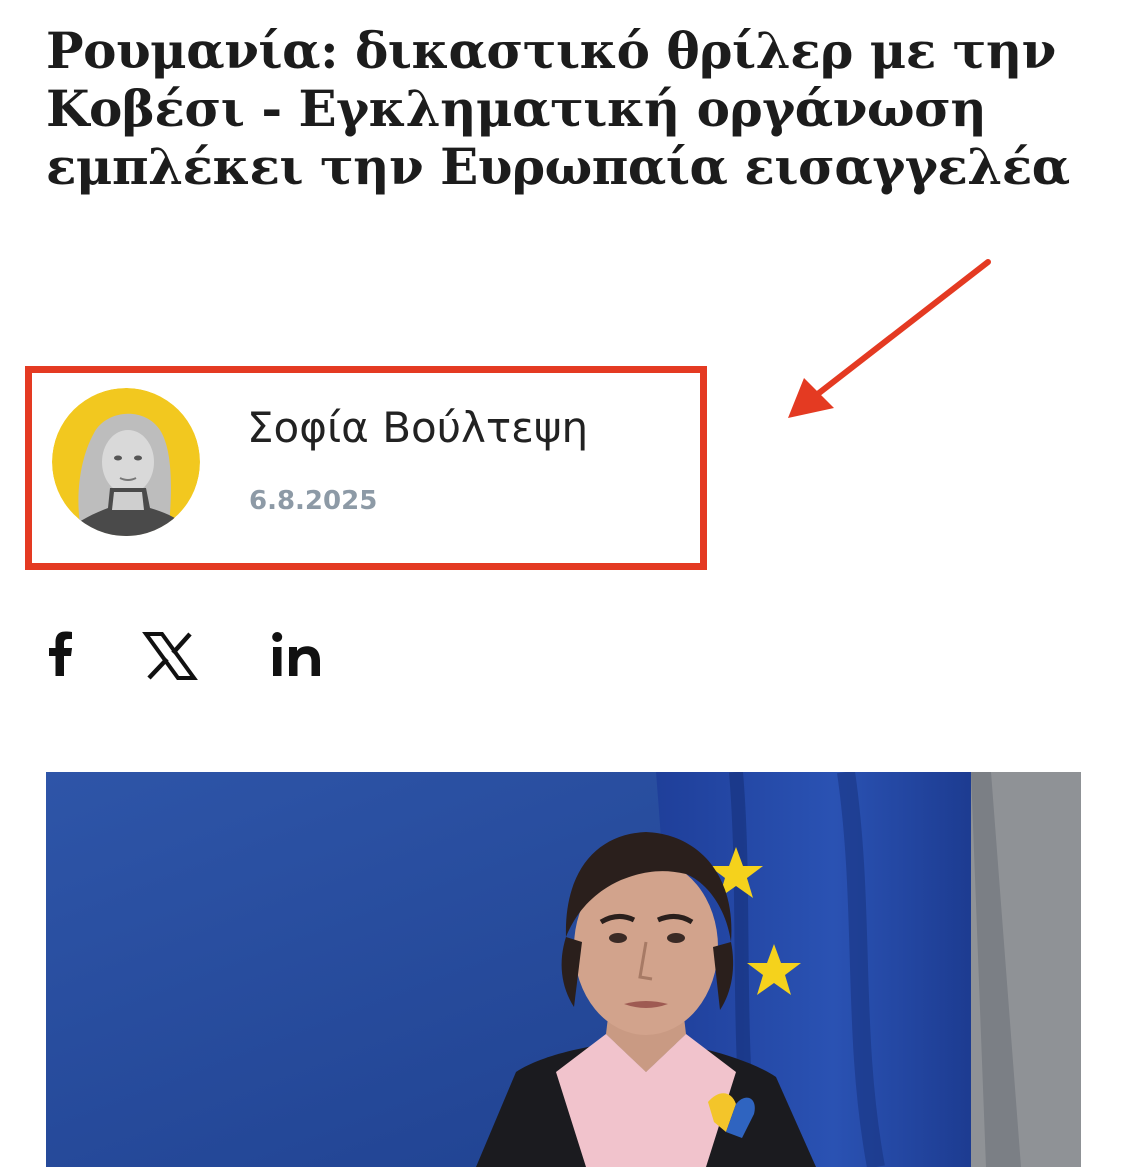 The height and width of the screenshot is (1167, 1125). I want to click on author-avatar, so click(126, 462).